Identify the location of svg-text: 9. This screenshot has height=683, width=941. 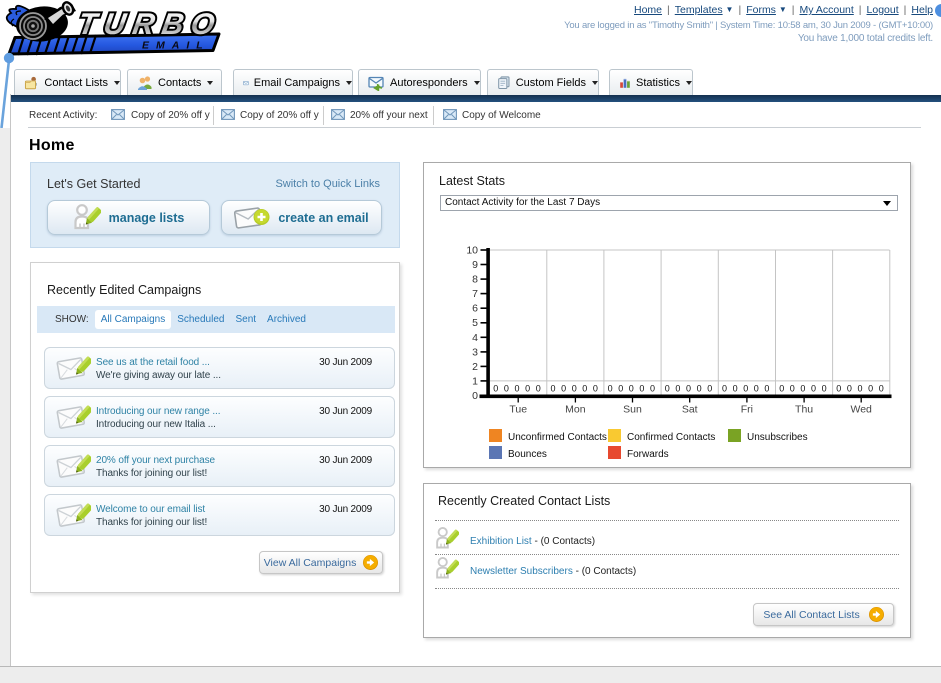
(475, 265).